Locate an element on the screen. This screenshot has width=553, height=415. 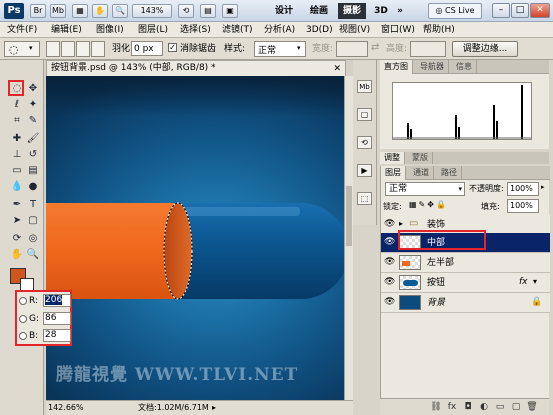
menu-layer: 图层(L) is located at coordinates (153, 30).